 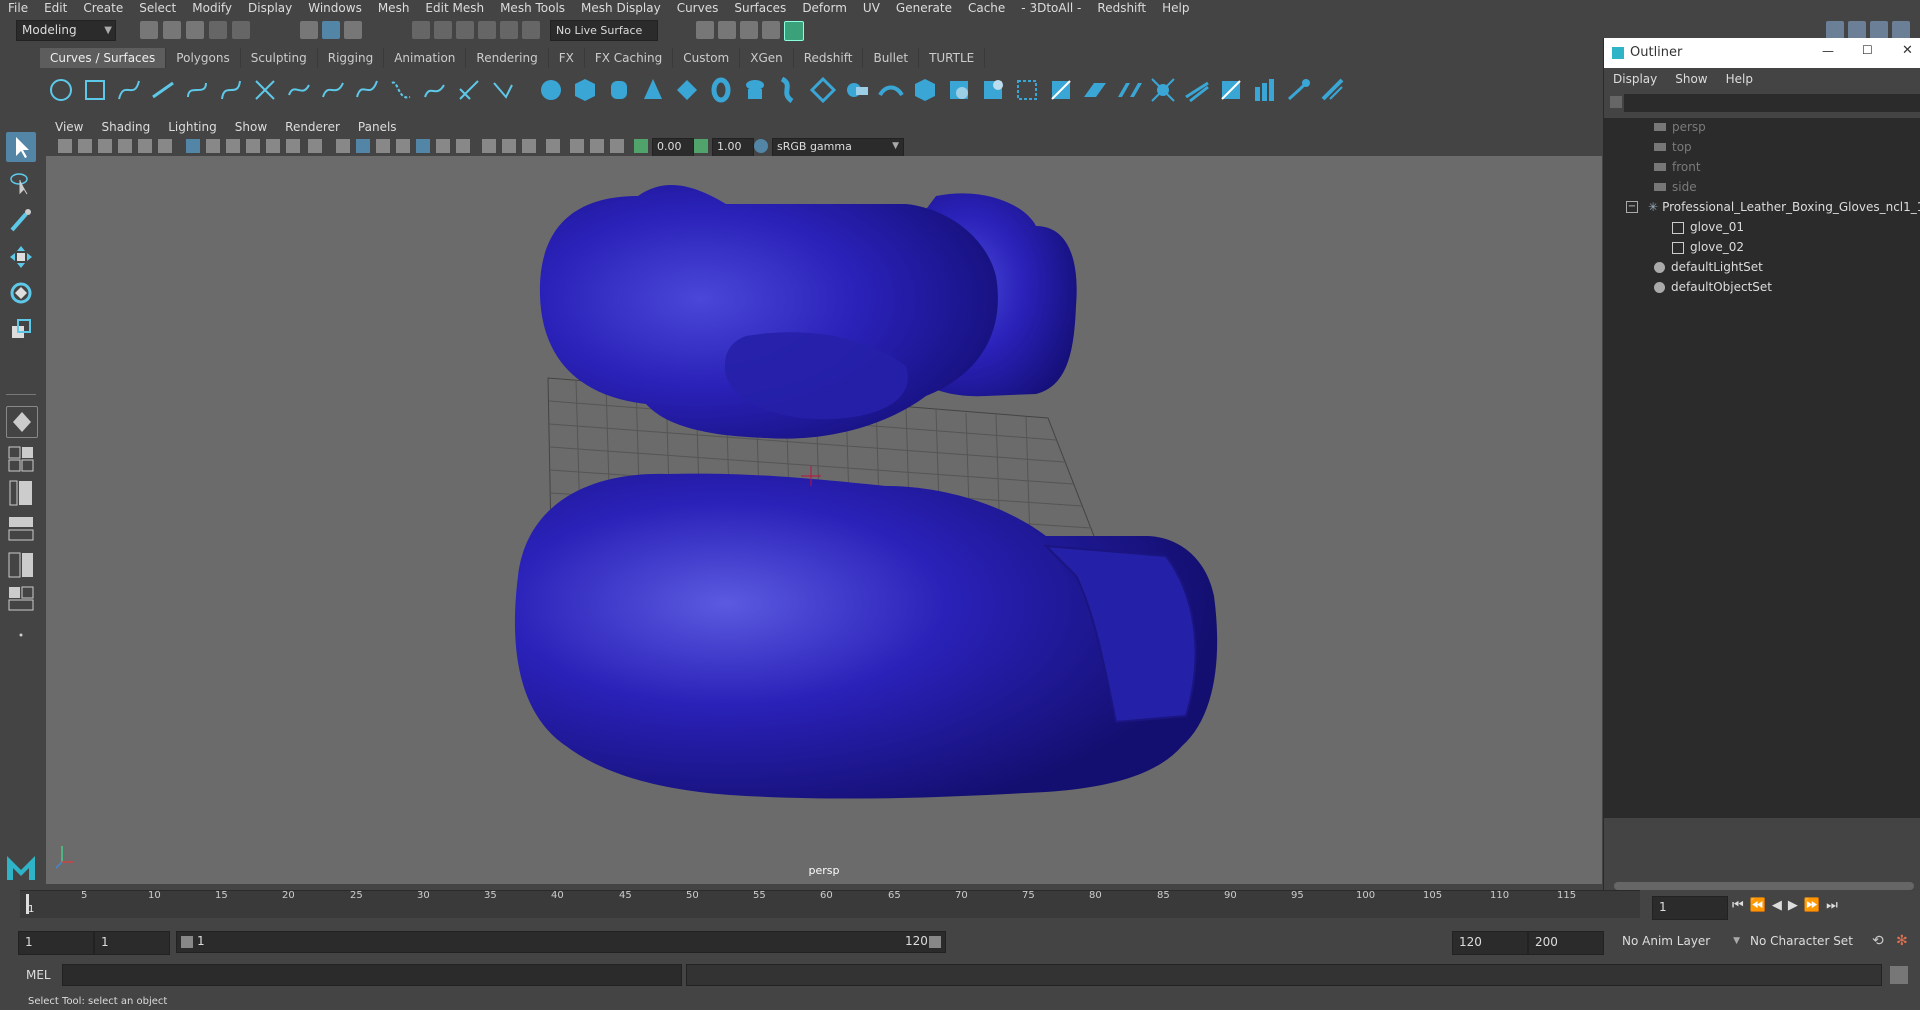 I want to click on collapse-toggle-icon: −, so click(x=1632, y=207).